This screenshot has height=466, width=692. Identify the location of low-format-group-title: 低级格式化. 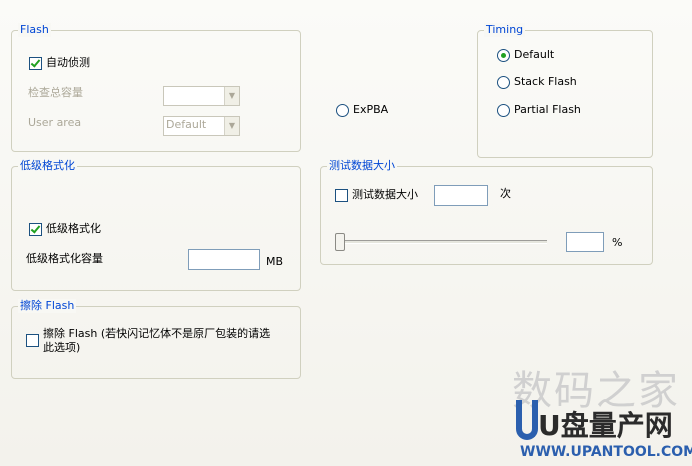
(47, 166).